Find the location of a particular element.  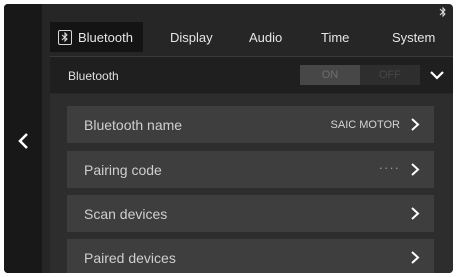

tab-display: Display is located at coordinates (191, 37).